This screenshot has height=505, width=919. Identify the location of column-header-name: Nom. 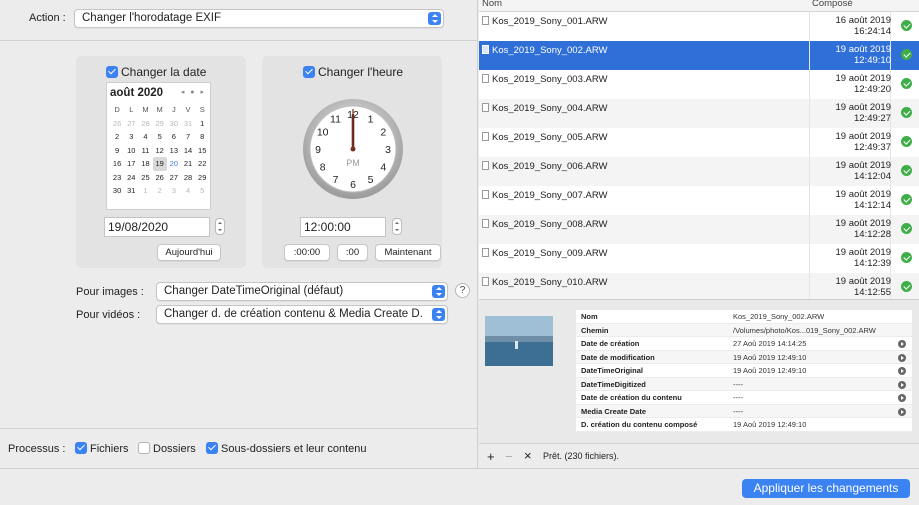
(644, 6).